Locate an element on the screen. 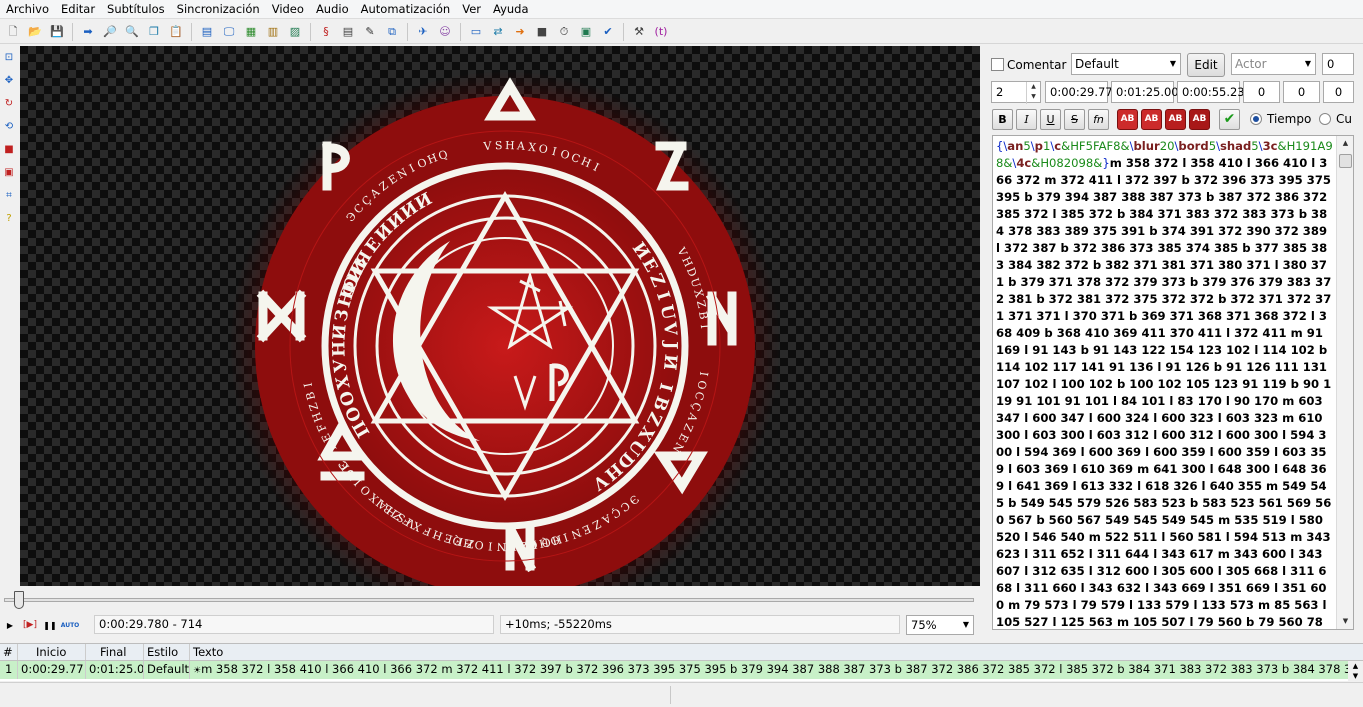  menu-ver: Ver is located at coordinates (471, 9).